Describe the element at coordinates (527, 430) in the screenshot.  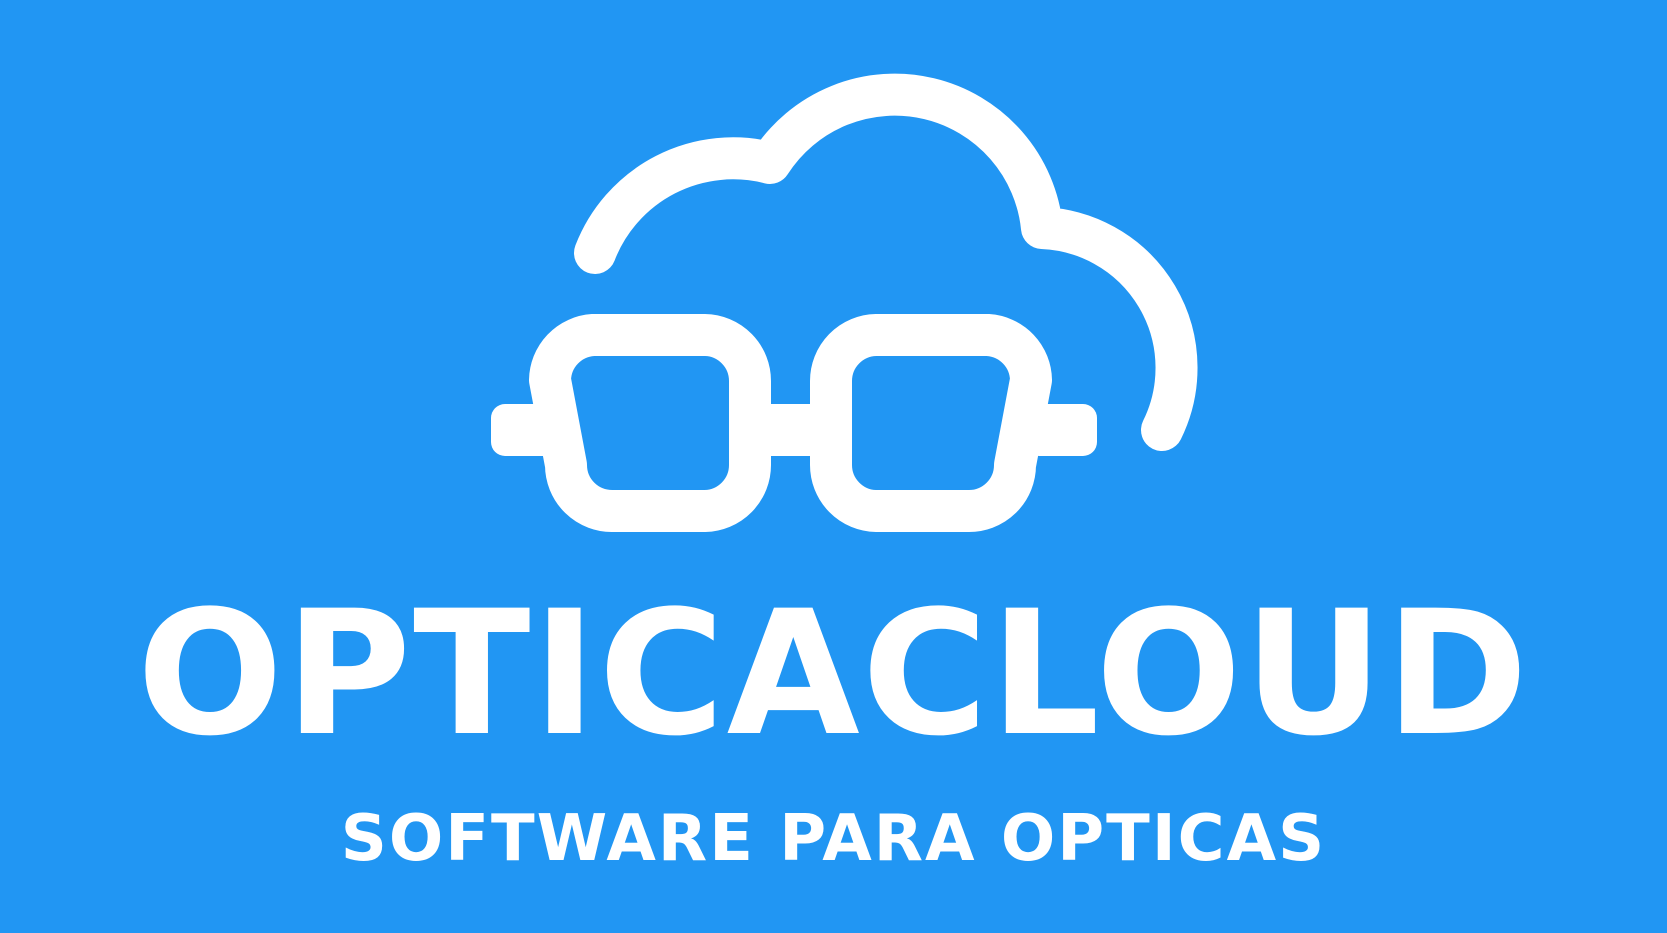
I see `left-temple` at that location.